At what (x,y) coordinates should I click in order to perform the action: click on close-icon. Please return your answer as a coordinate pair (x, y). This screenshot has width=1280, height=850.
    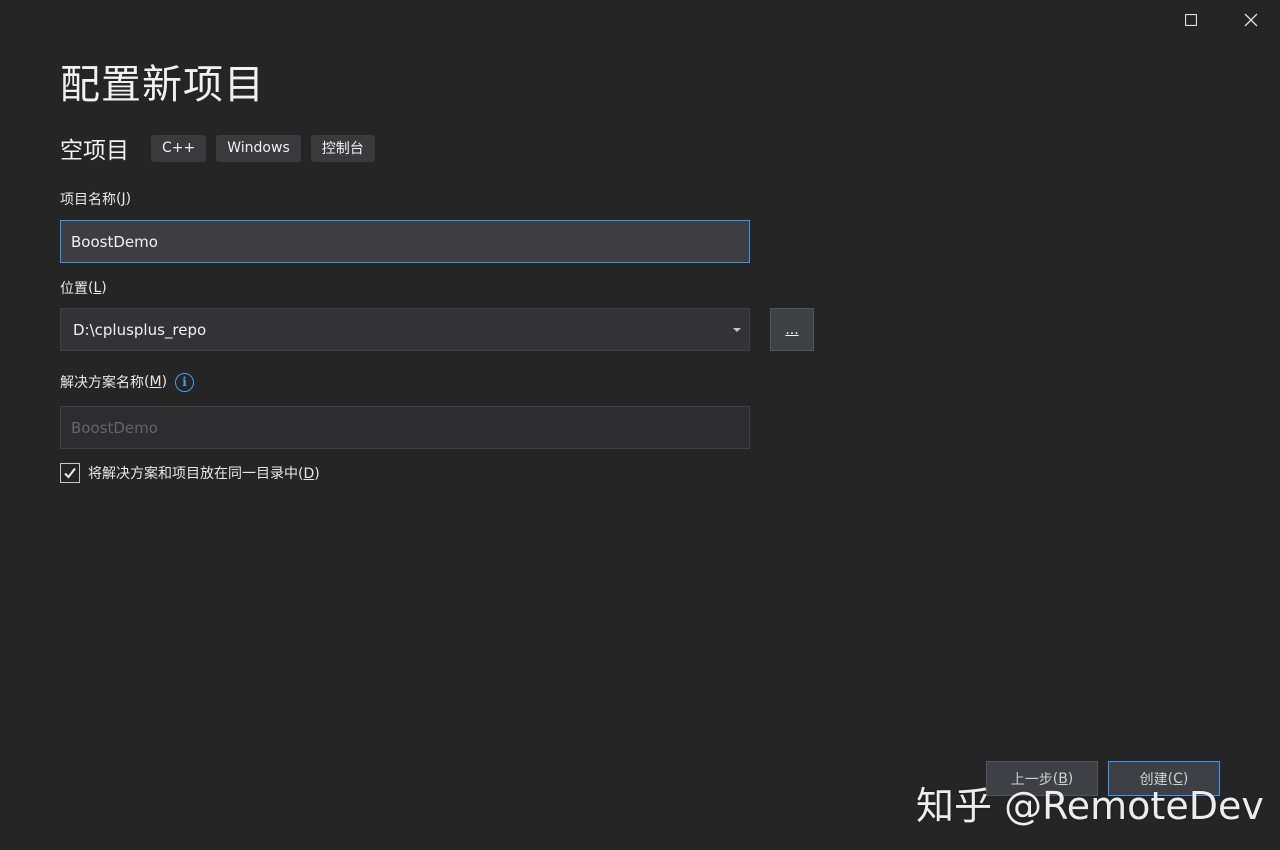
    Looking at the image, I should click on (1251, 20).